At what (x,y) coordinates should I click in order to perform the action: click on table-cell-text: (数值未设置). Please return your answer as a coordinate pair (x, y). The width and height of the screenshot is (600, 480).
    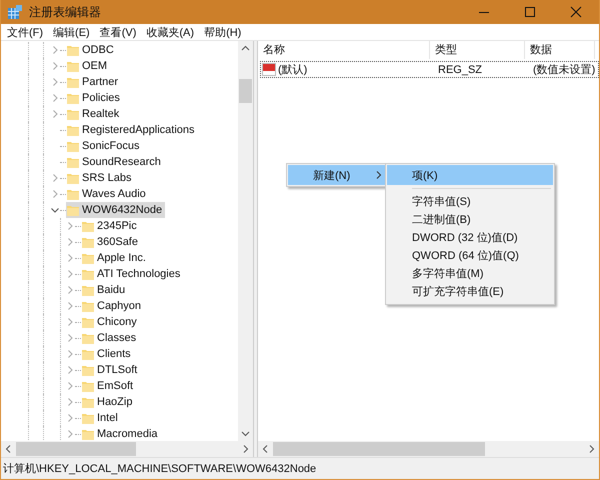
    Looking at the image, I should click on (564, 70).